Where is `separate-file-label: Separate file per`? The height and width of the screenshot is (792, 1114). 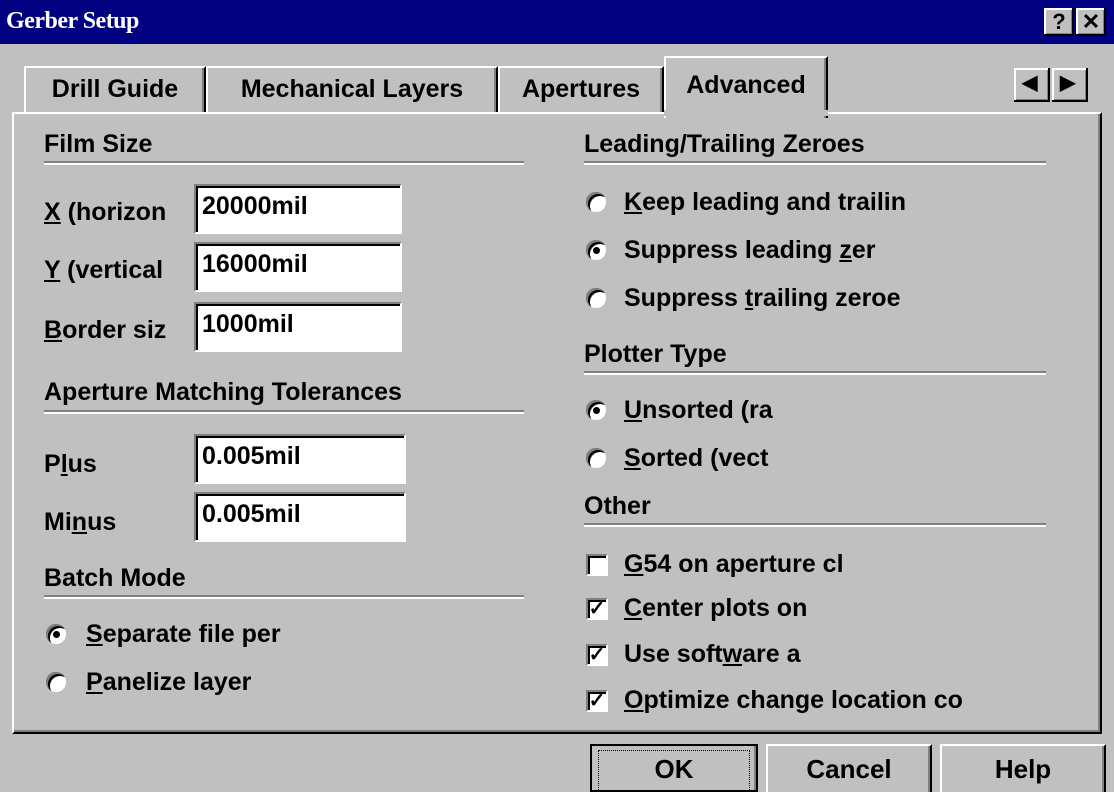 separate-file-label: Separate file per is located at coordinates (183, 634).